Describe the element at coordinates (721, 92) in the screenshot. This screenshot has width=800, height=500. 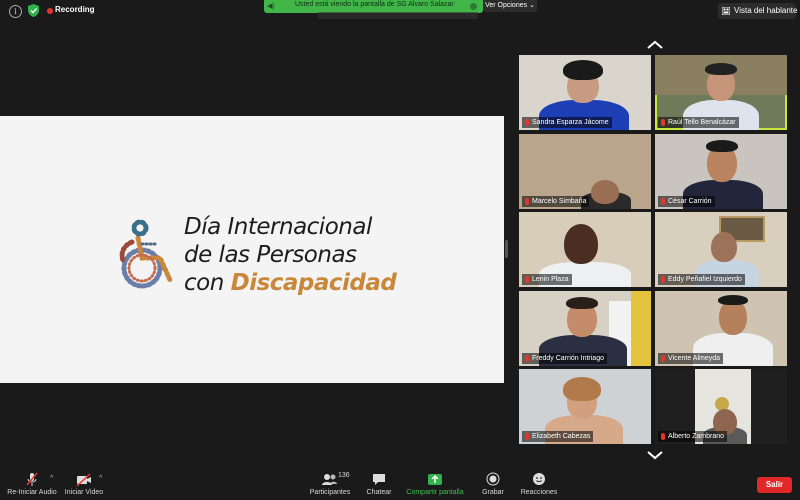
I see `video-tile-active-speaker: Raúl Tello Benalcázar` at that location.